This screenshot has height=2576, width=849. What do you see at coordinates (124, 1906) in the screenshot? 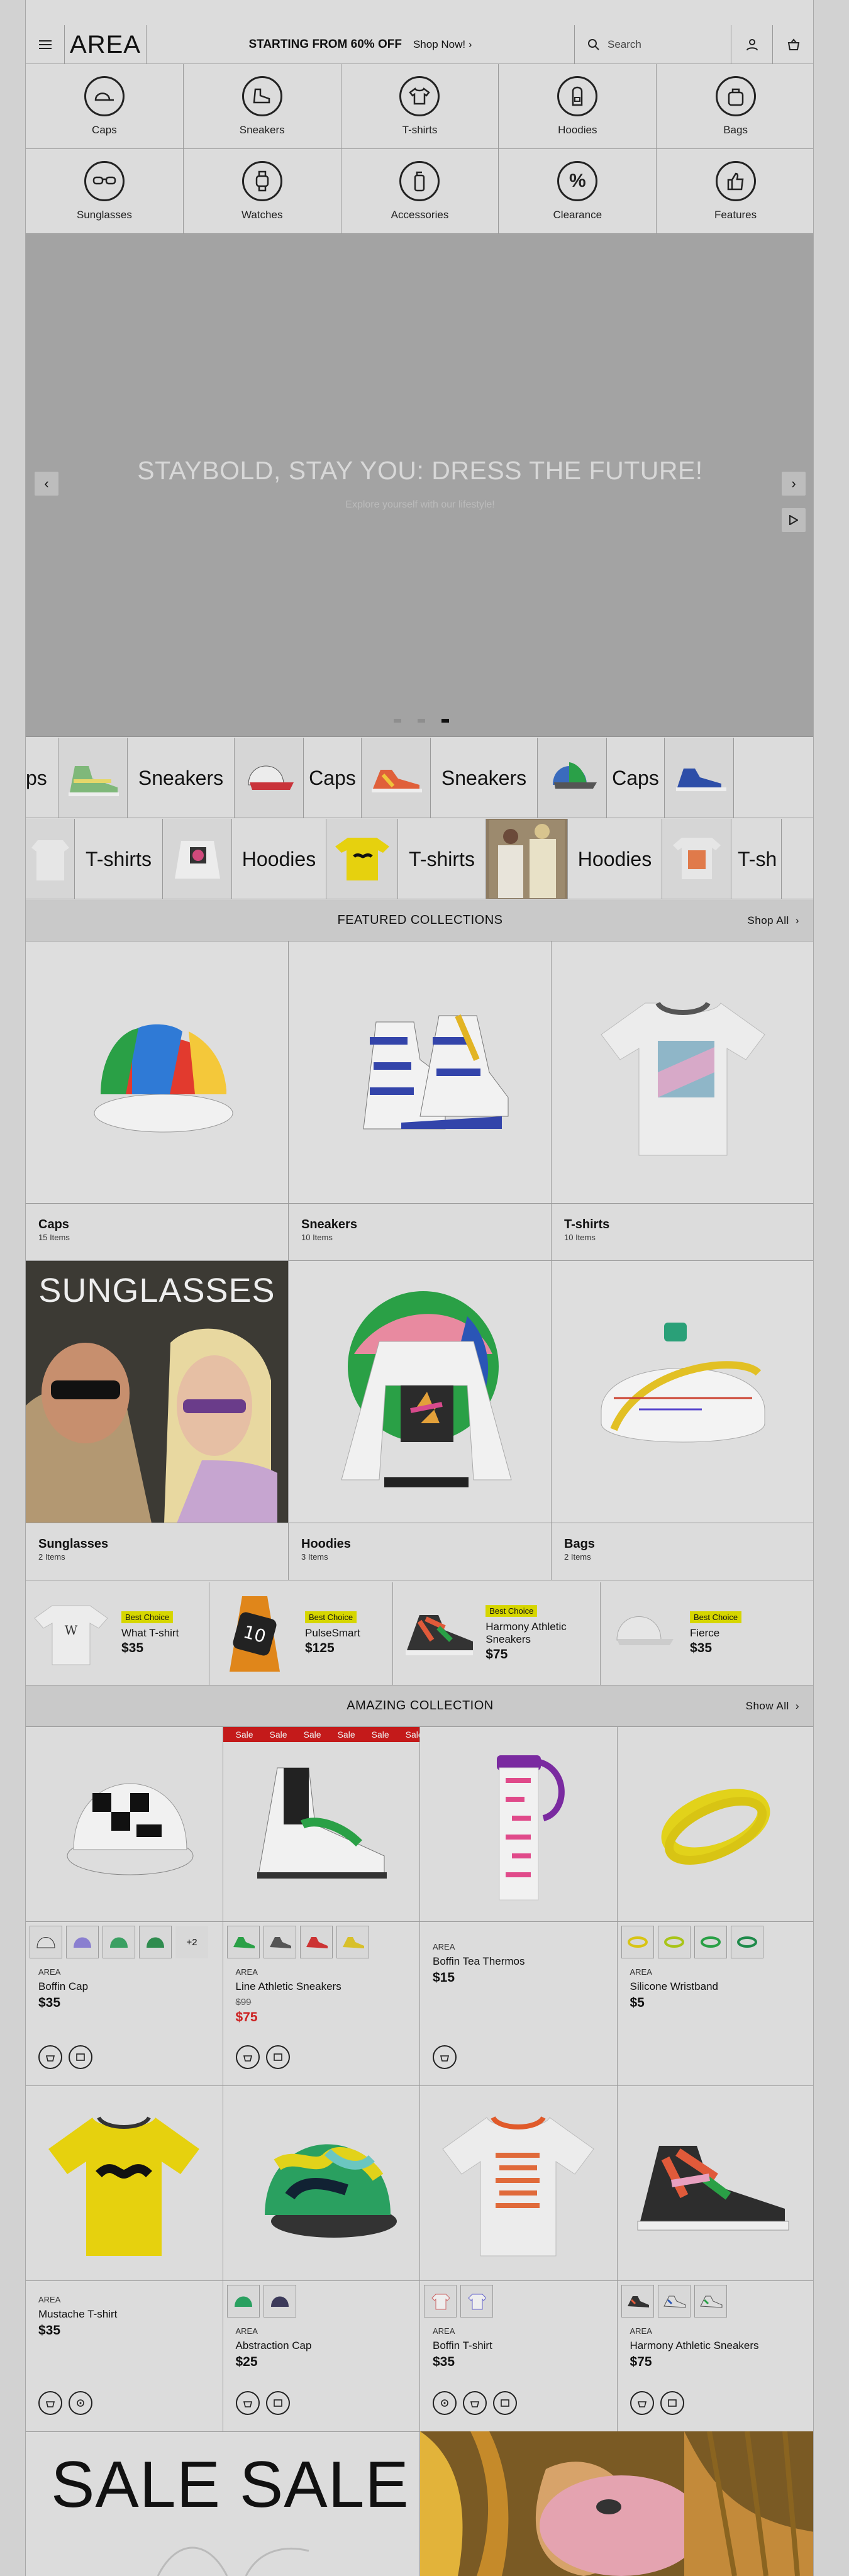
I see `product-card: +2 AREA Boffin Cap $35` at bounding box center [124, 1906].